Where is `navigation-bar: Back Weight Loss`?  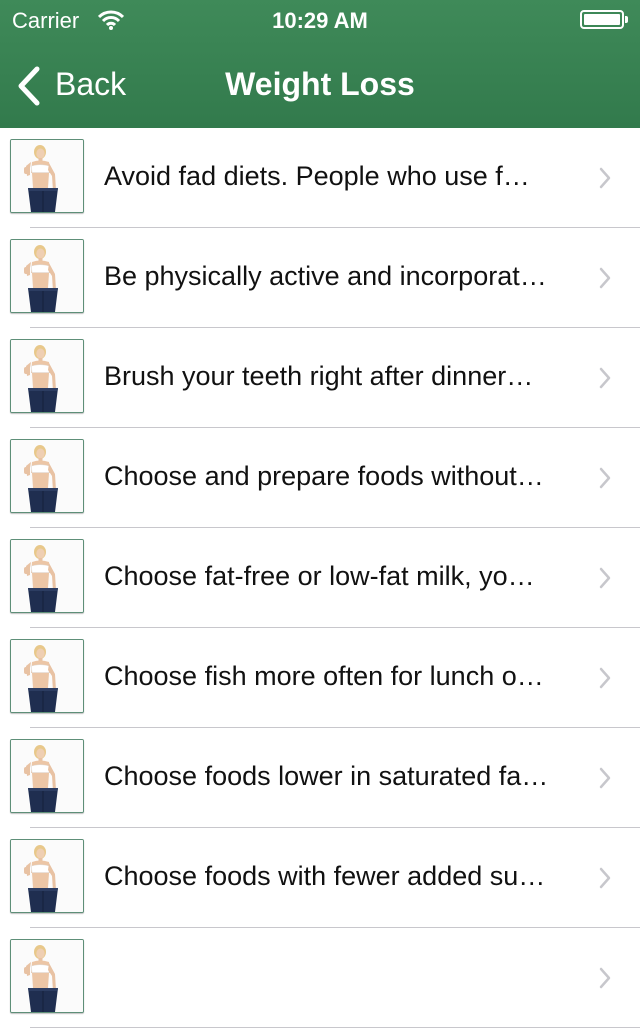 navigation-bar: Back Weight Loss is located at coordinates (320, 84).